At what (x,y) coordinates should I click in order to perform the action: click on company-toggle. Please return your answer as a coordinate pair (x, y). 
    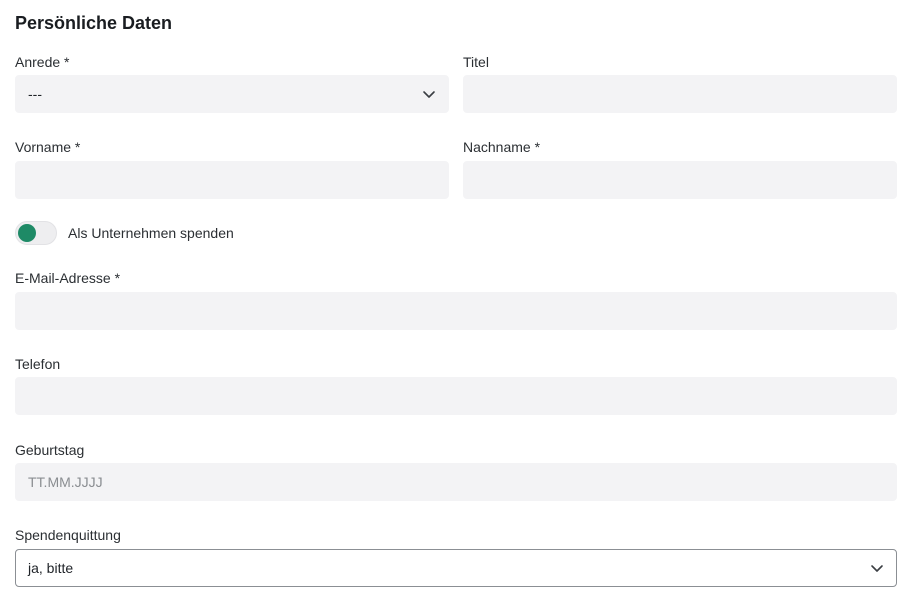
    Looking at the image, I should click on (36, 233).